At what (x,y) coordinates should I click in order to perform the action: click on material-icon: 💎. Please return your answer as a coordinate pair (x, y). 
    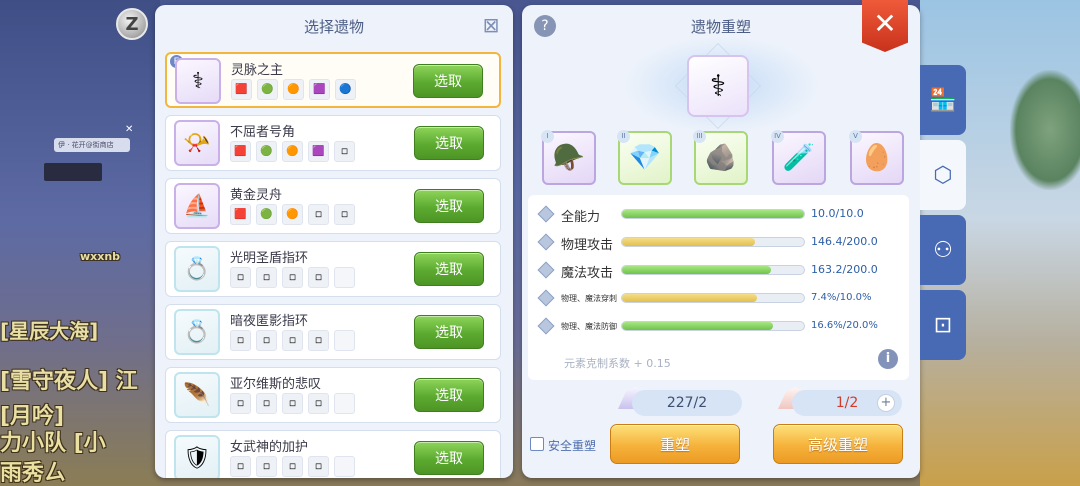
    Looking at the image, I should click on (645, 158).